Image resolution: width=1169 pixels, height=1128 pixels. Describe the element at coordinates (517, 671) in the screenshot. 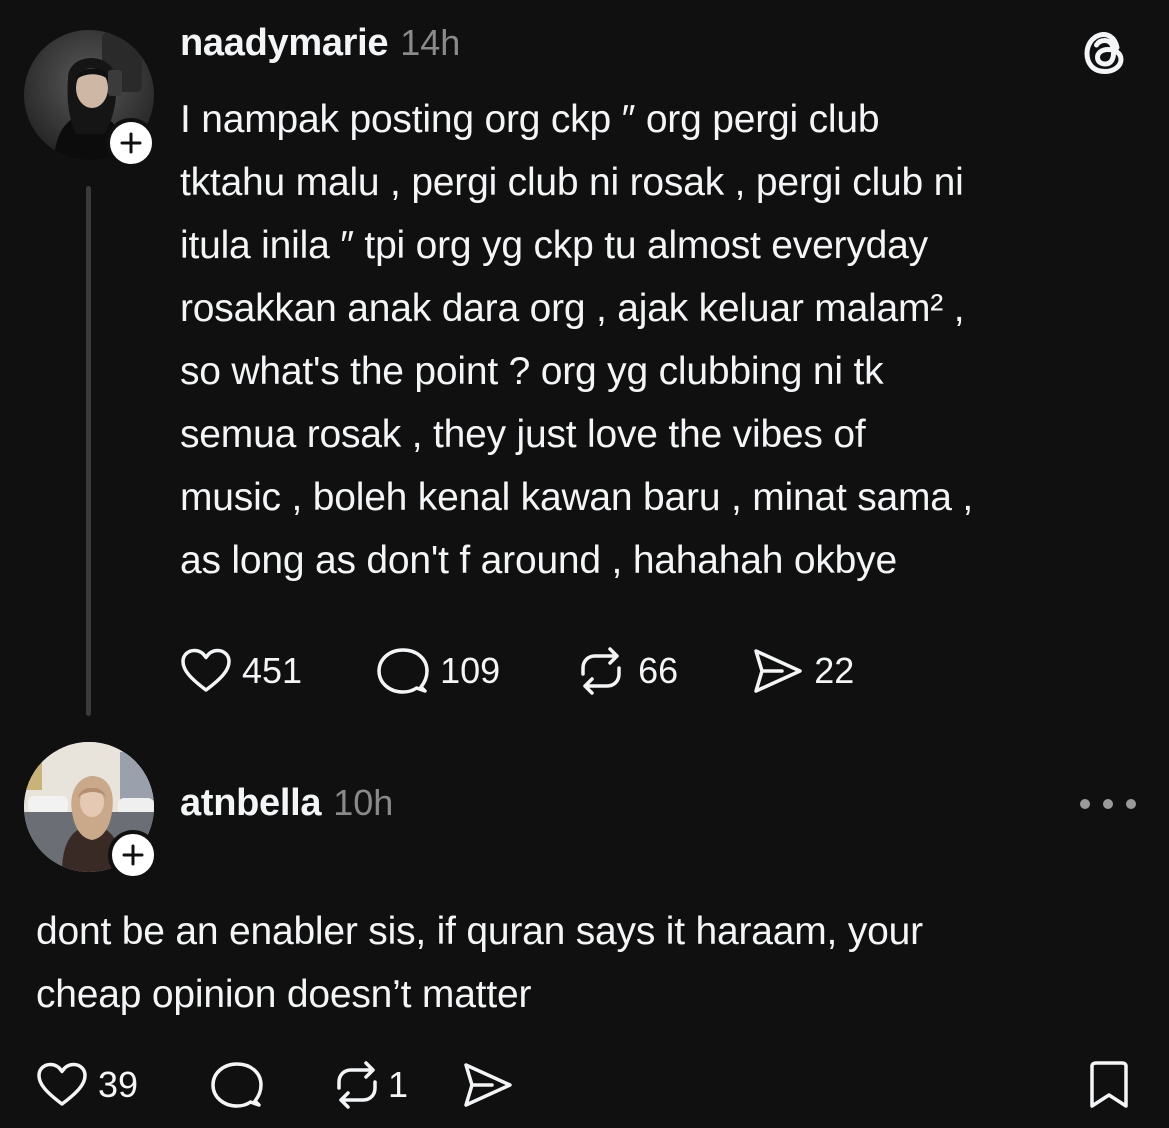

I see `post-actions: 451 109 66 22` at that location.